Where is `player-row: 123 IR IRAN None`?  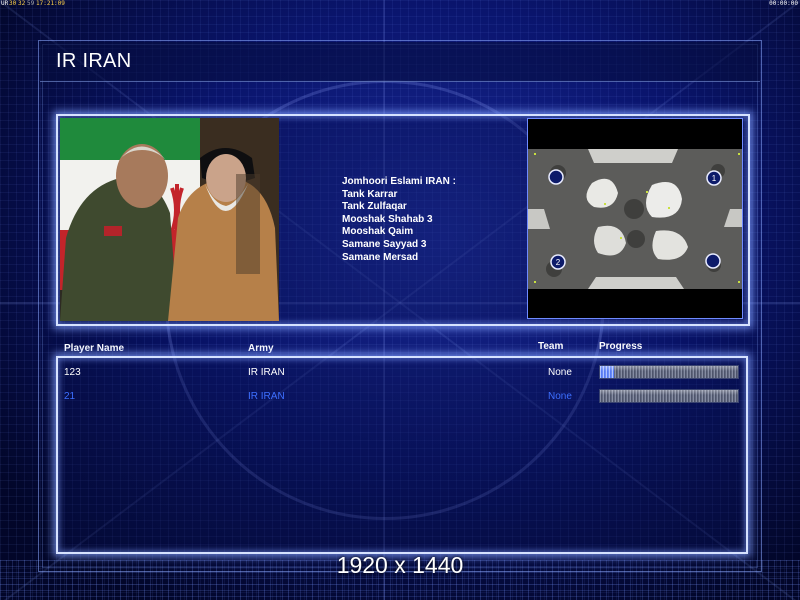 player-row: 123 IR IRAN None is located at coordinates (402, 373).